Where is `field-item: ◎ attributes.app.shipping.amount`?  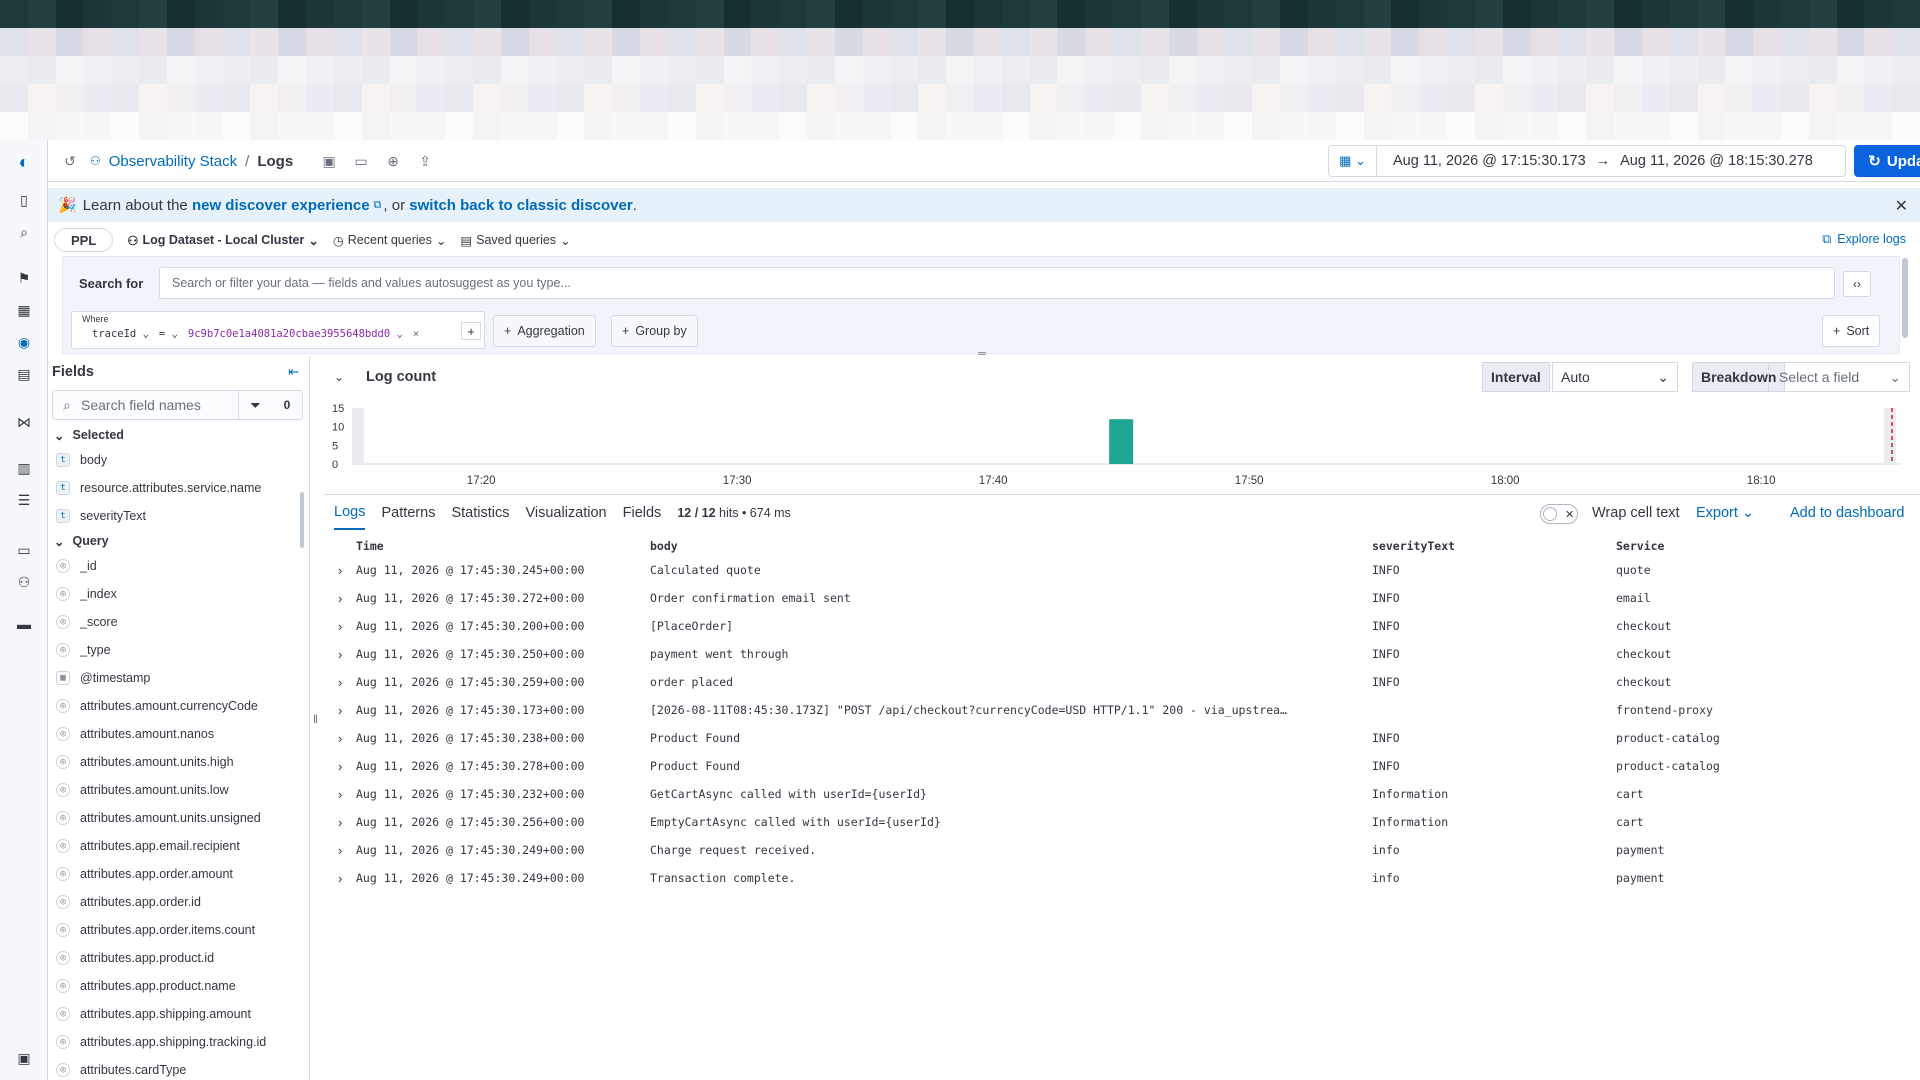
field-item: ◎ attributes.app.shipping.amount is located at coordinates (176, 1014).